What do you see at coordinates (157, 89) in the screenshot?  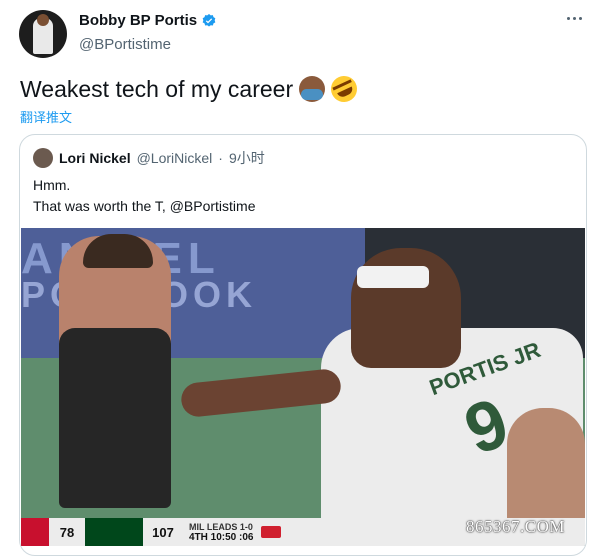 I see `tweet-text: Weakest tech of my career` at bounding box center [157, 89].